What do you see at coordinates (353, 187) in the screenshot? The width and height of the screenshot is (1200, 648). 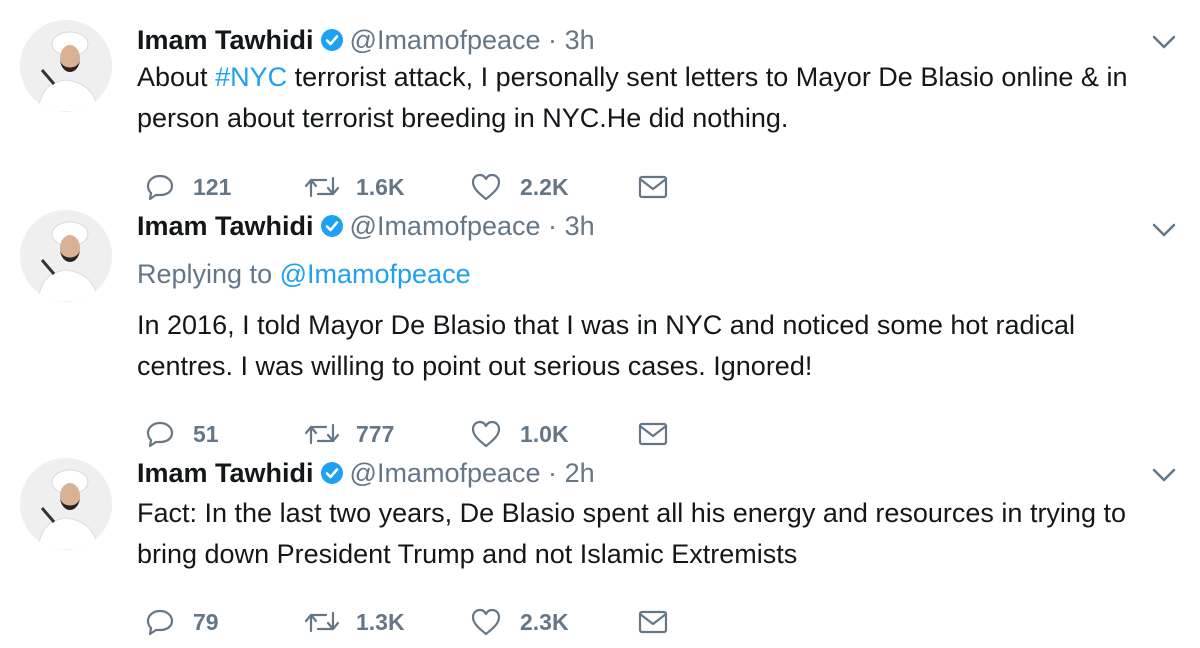 I see `retweet-button: 1.6K` at bounding box center [353, 187].